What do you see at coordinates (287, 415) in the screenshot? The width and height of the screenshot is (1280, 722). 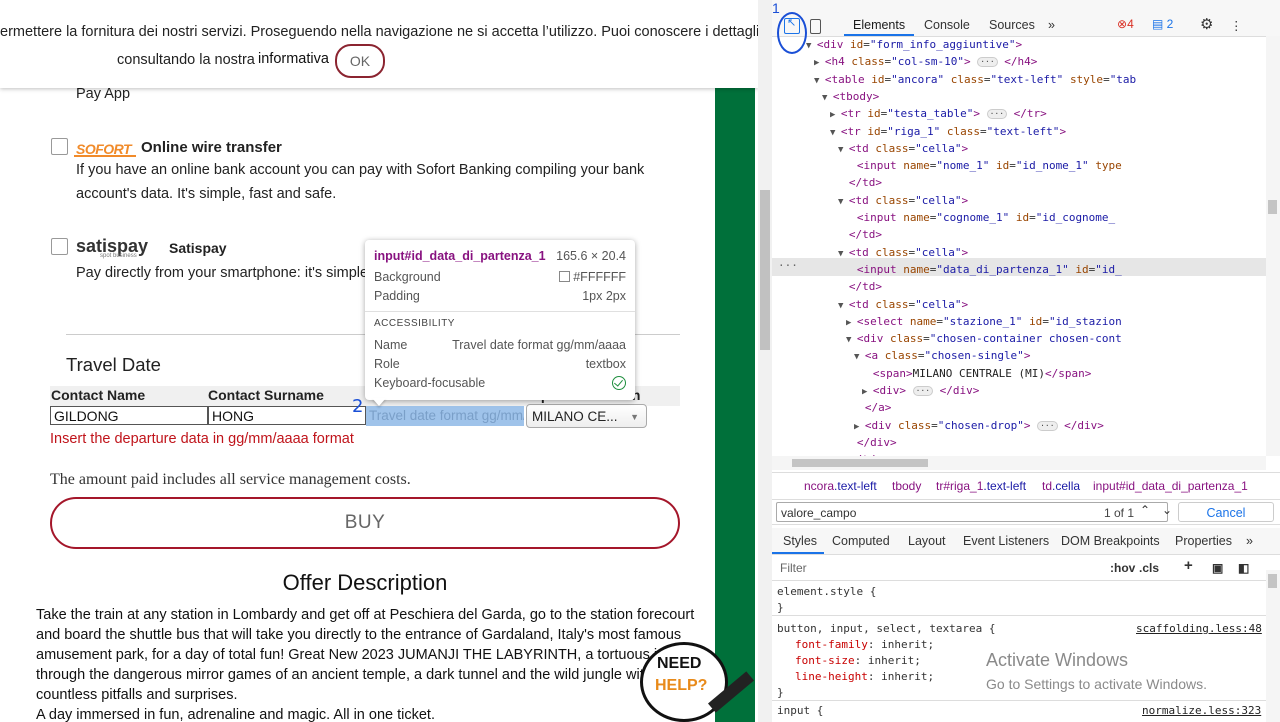 I see `contact-surname-input: HONG` at bounding box center [287, 415].